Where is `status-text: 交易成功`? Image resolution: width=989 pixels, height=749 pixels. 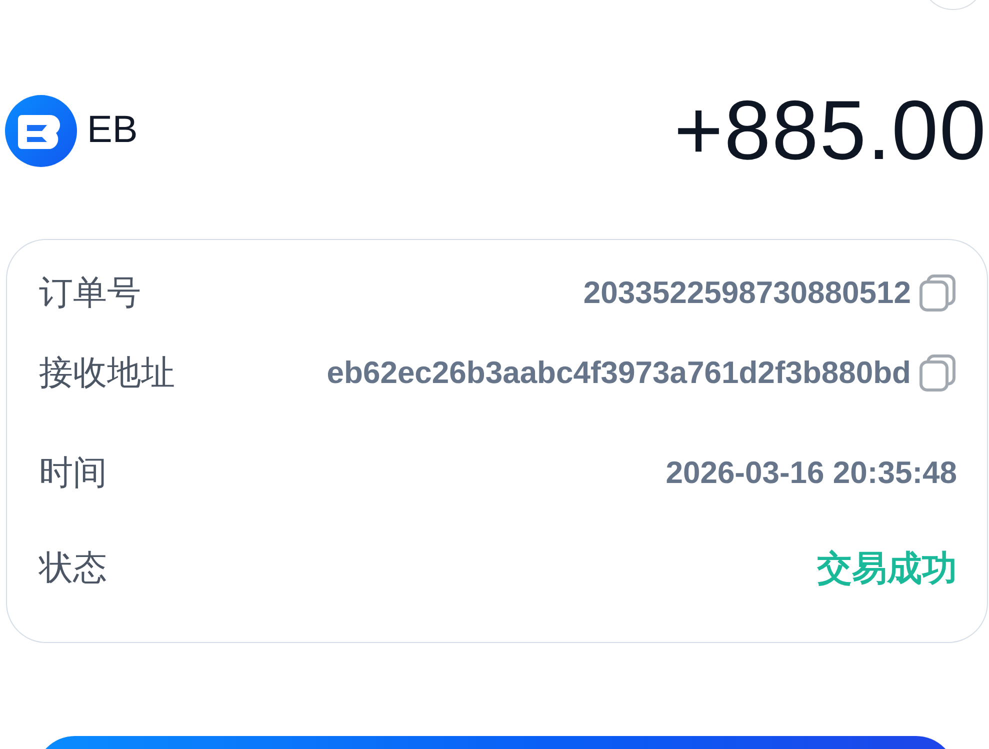 status-text: 交易成功 is located at coordinates (887, 569).